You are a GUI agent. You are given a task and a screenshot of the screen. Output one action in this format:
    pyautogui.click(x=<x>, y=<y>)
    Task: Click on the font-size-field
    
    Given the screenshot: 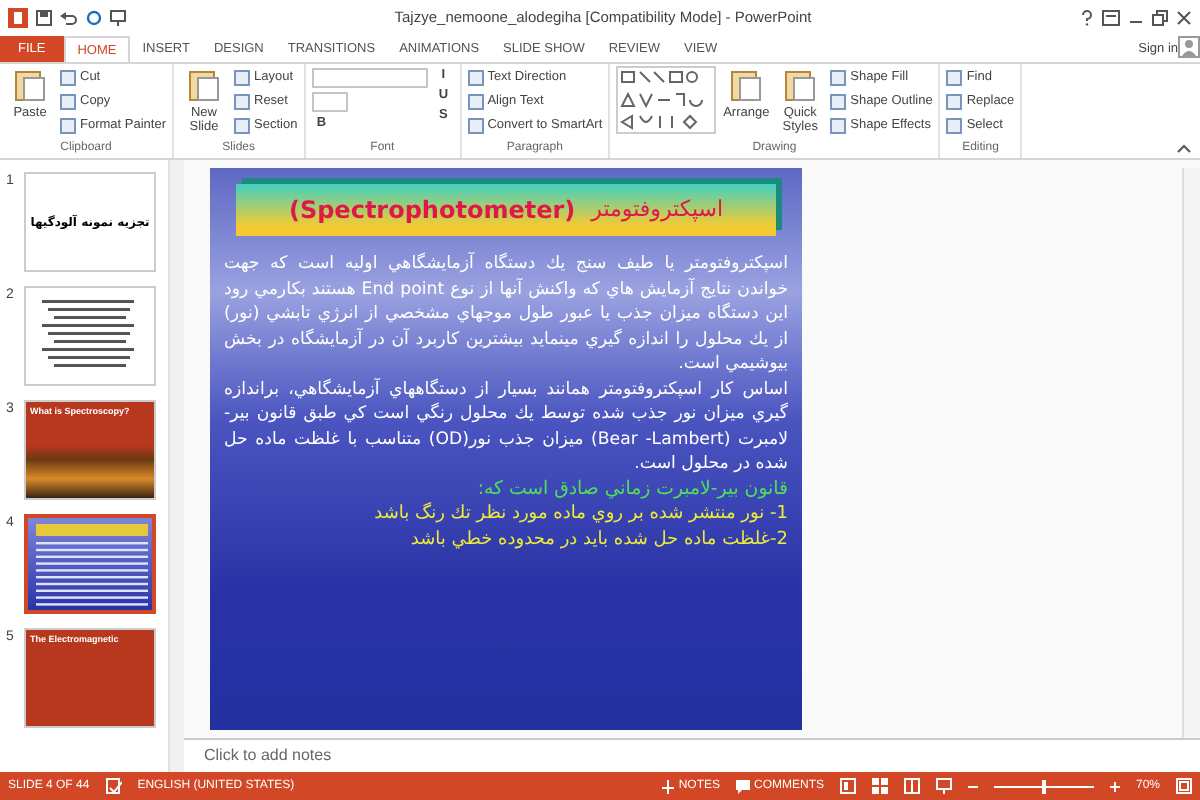 What is the action you would take?
    pyautogui.click(x=329, y=102)
    